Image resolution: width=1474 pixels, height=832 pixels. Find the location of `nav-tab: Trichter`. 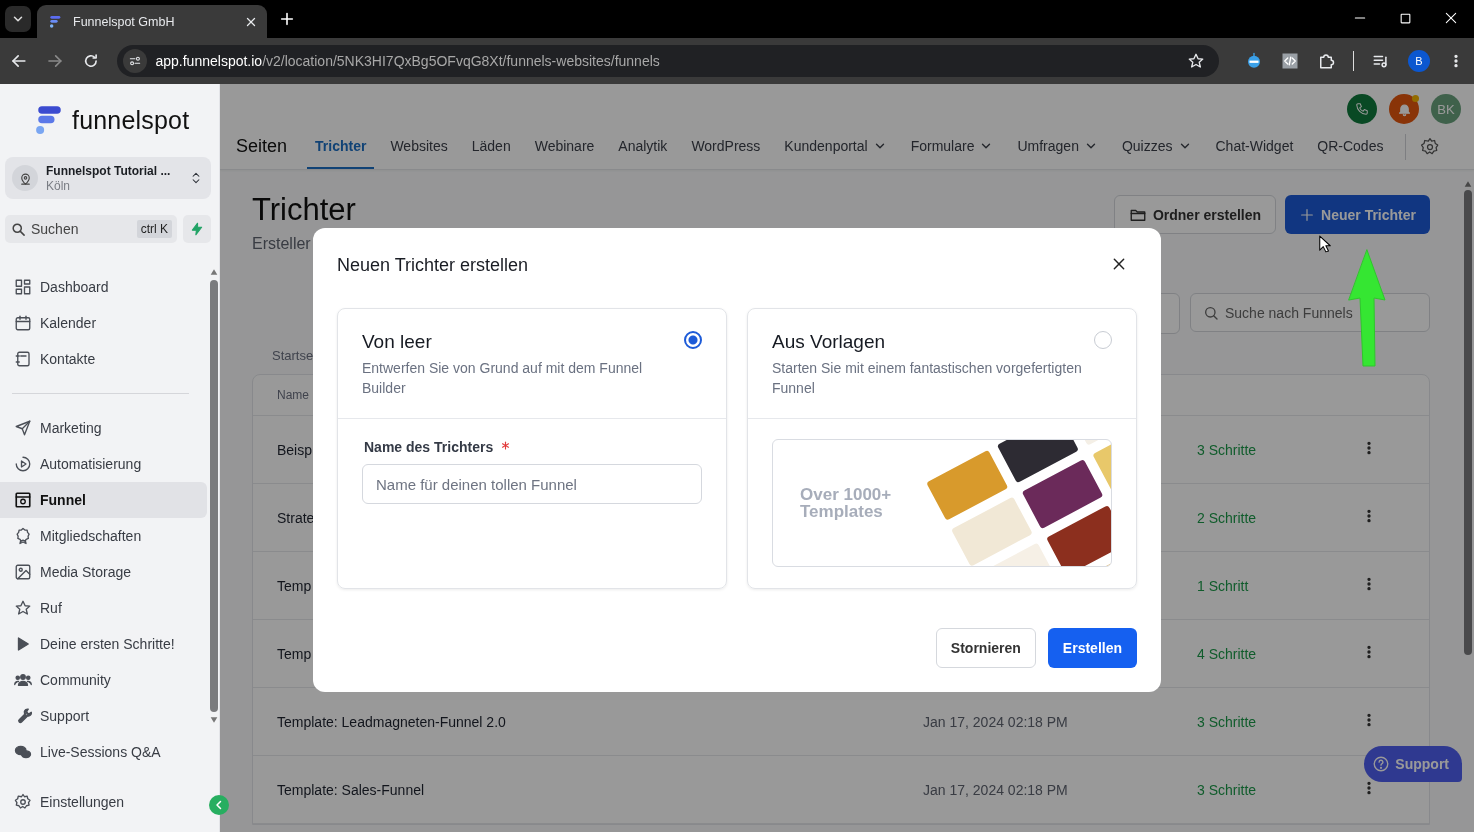

nav-tab: Trichter is located at coordinates (341, 146).